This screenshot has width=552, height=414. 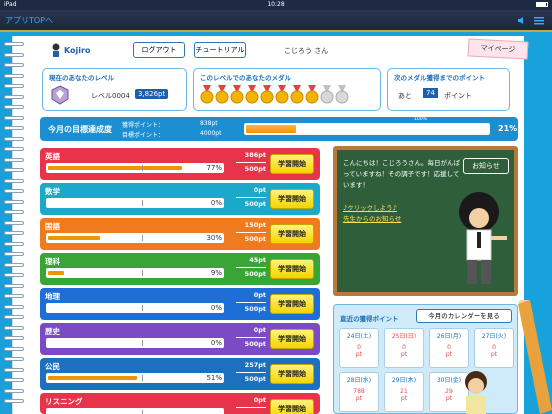 What do you see at coordinates (404, 392) in the screenshot?
I see `calendar-day-cell: 29日(木) 21 pt` at bounding box center [404, 392].